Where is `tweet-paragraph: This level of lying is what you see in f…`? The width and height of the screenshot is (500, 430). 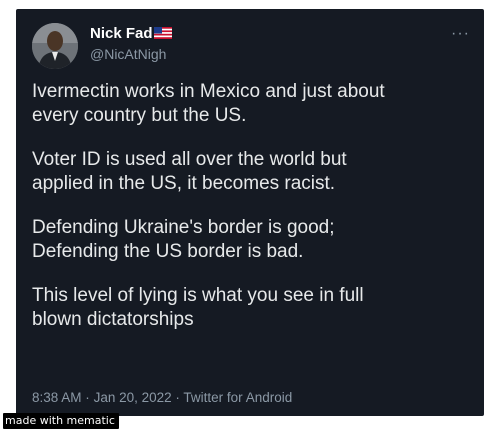
tweet-paragraph: This level of lying is what you see in f… is located at coordinates (198, 307).